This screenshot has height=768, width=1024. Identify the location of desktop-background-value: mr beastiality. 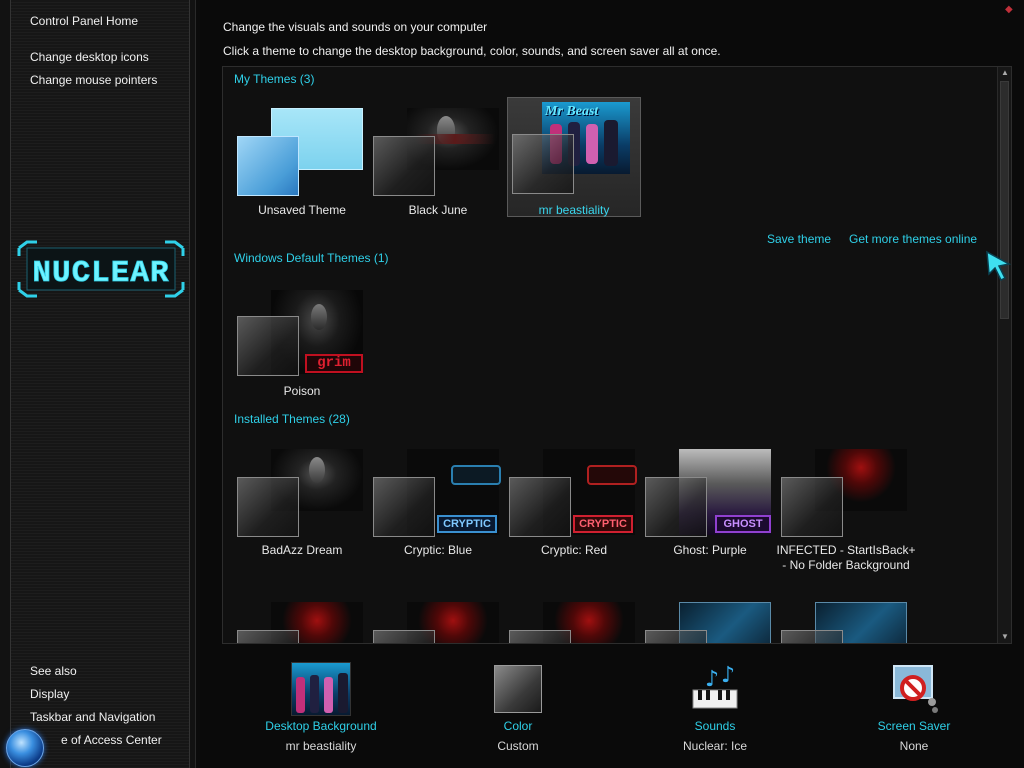
(321, 746).